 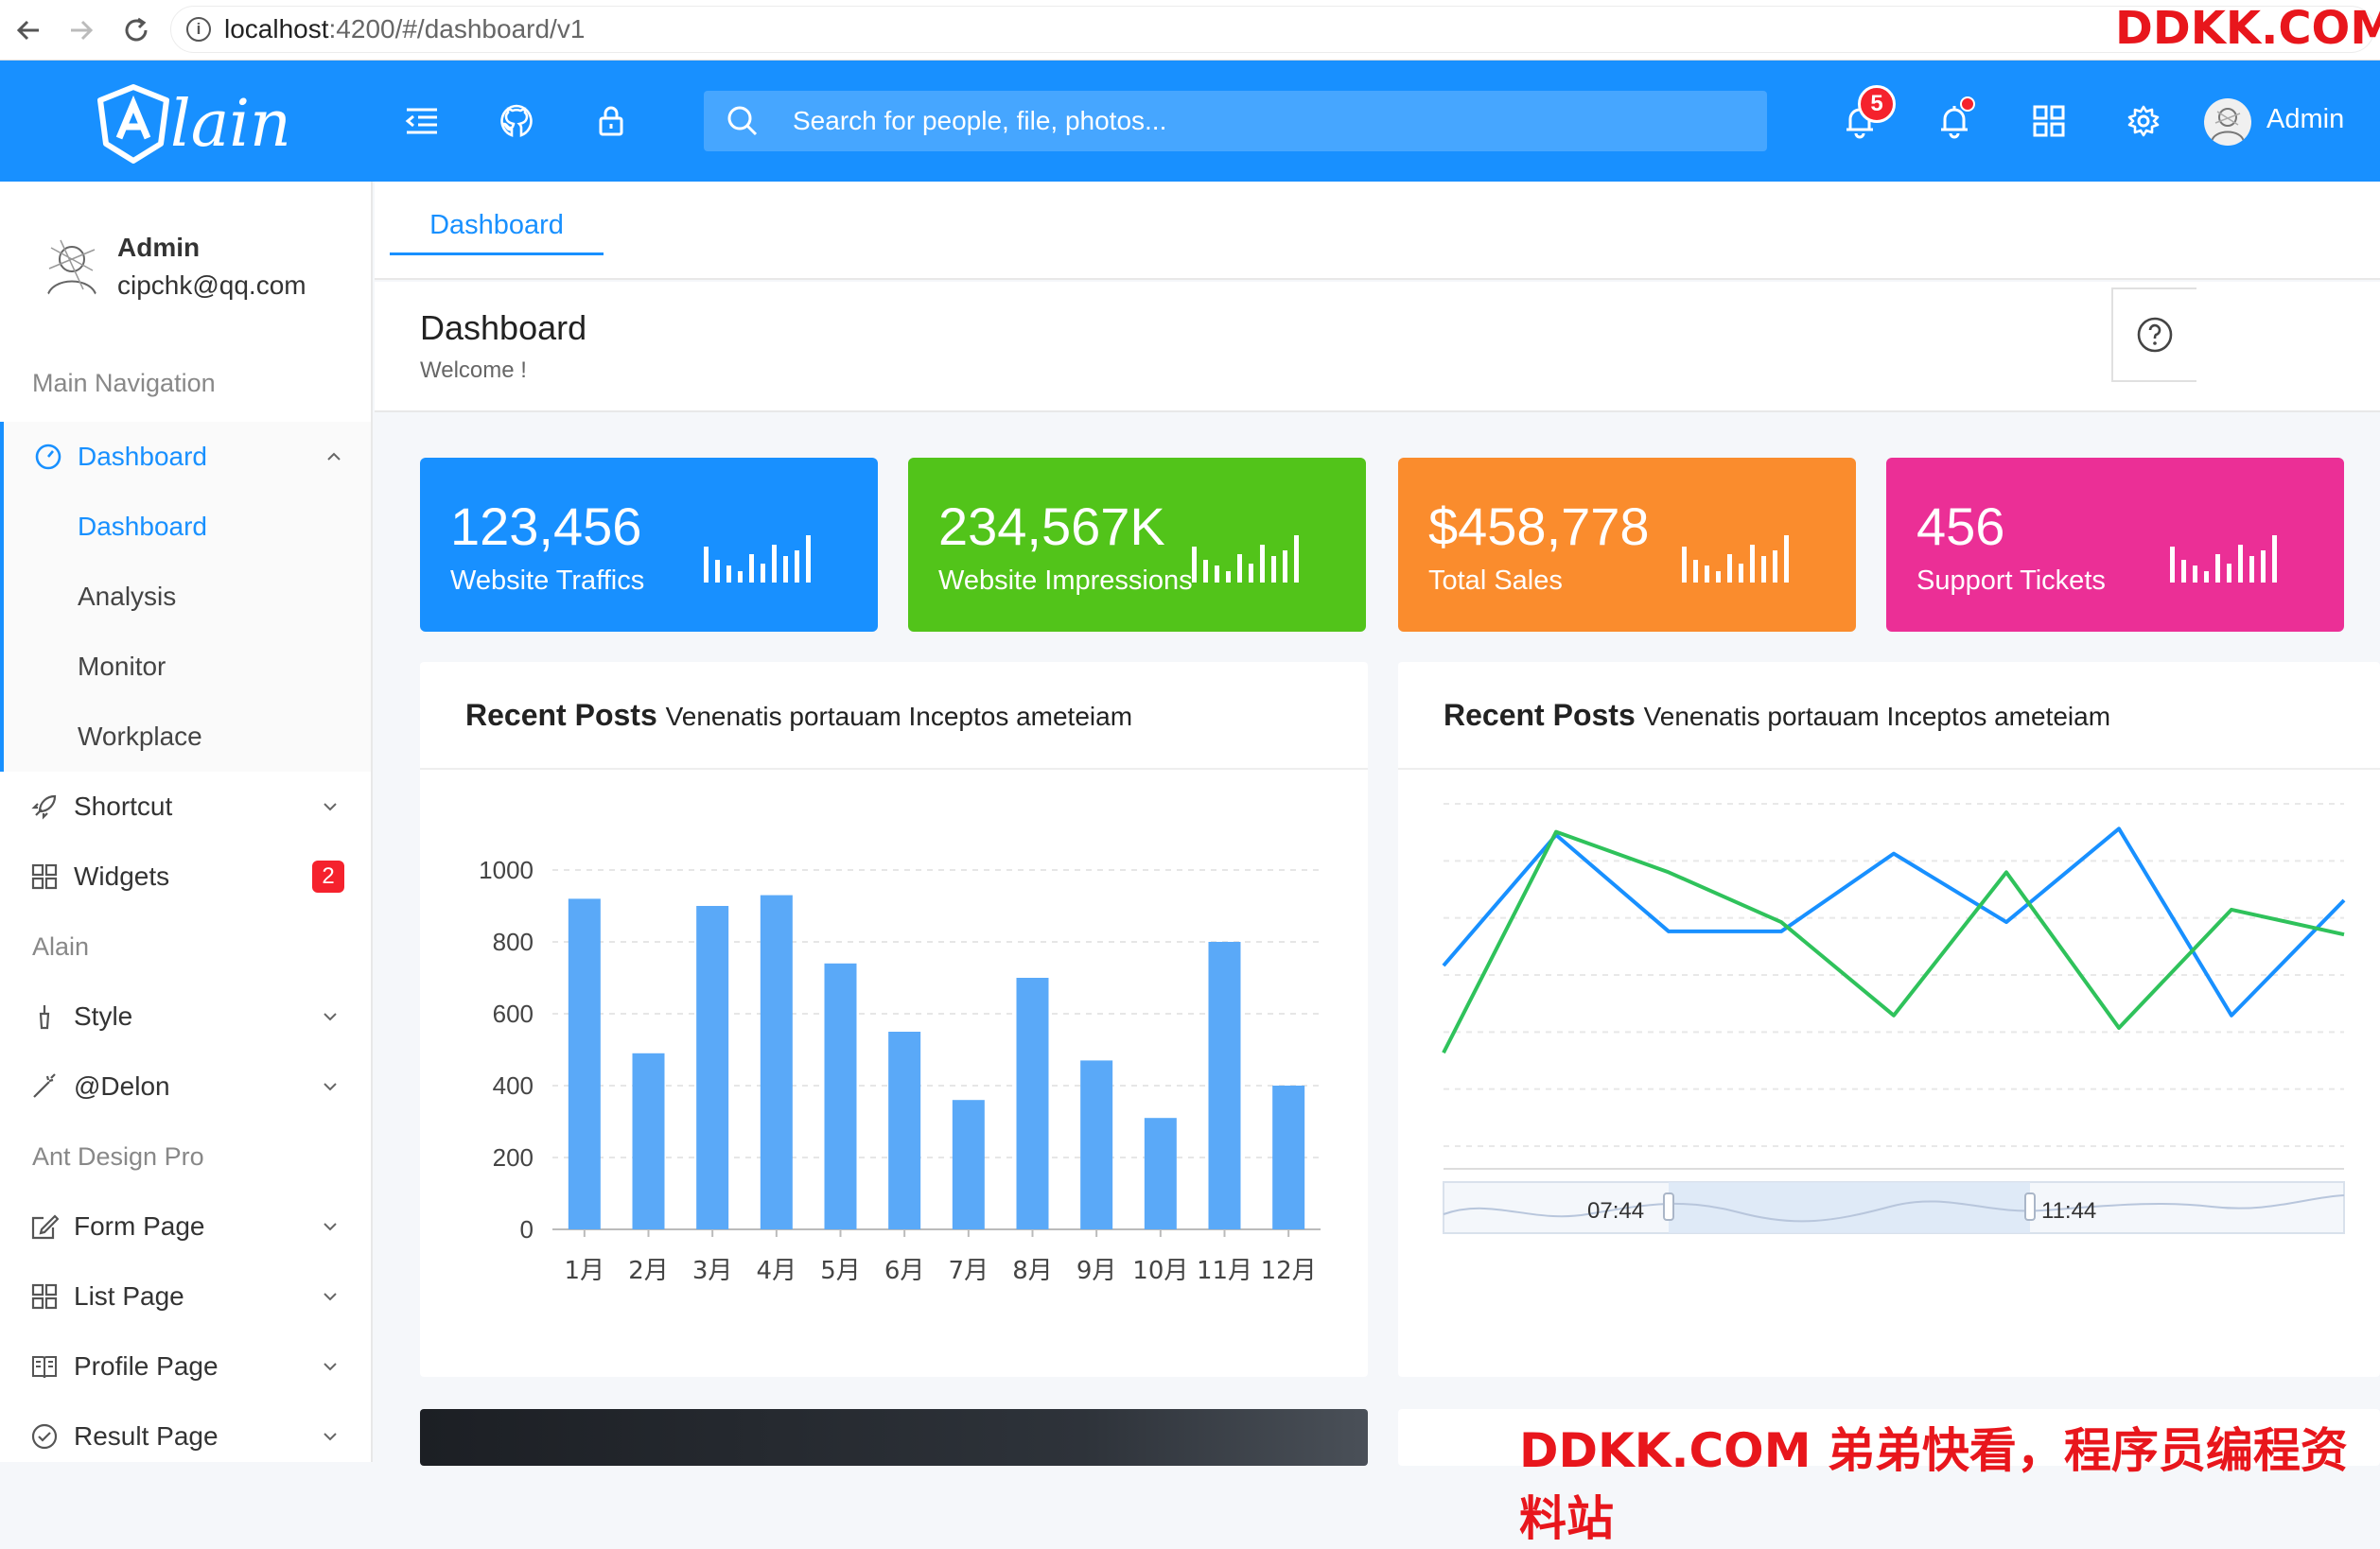 What do you see at coordinates (894, 1437) in the screenshot?
I see `bottom-image-panel` at bounding box center [894, 1437].